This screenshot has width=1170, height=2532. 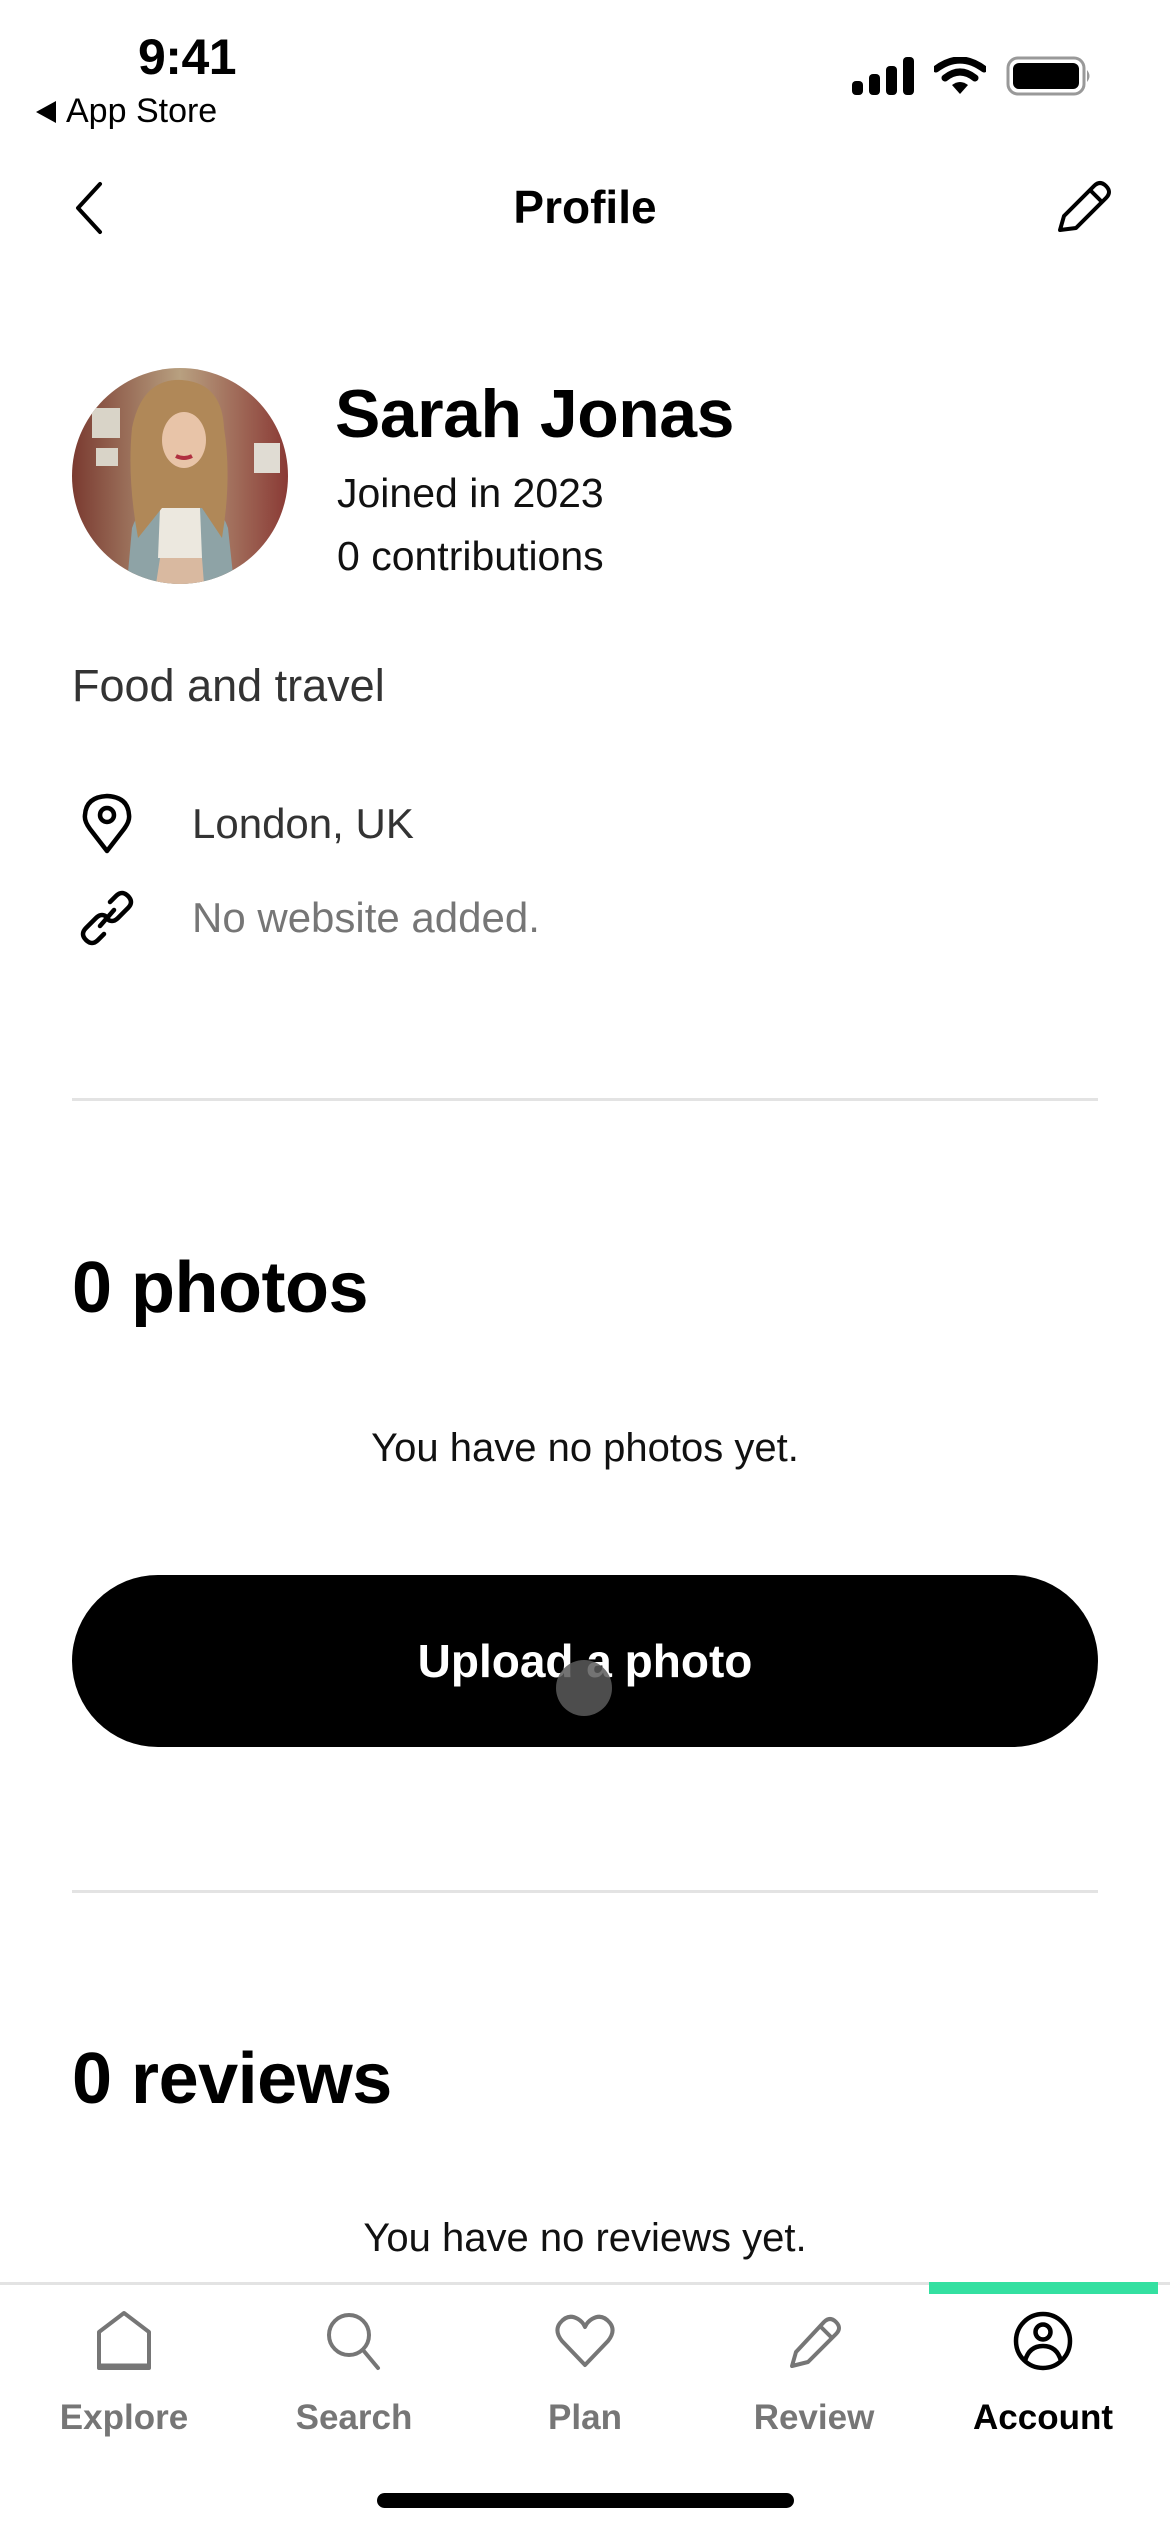 I want to click on photos-title: 0 photos, so click(x=220, y=1288).